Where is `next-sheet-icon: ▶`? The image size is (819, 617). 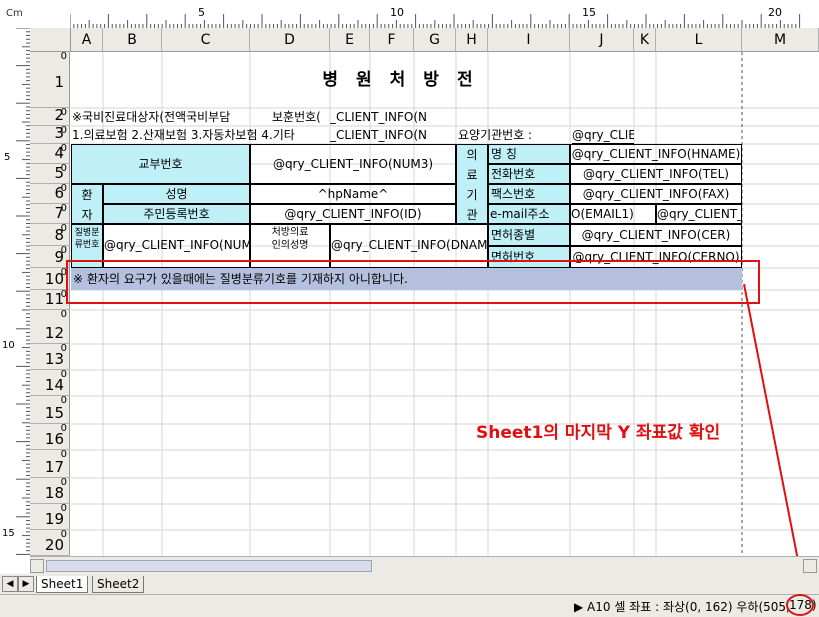 next-sheet-icon: ▶ is located at coordinates (26, 584).